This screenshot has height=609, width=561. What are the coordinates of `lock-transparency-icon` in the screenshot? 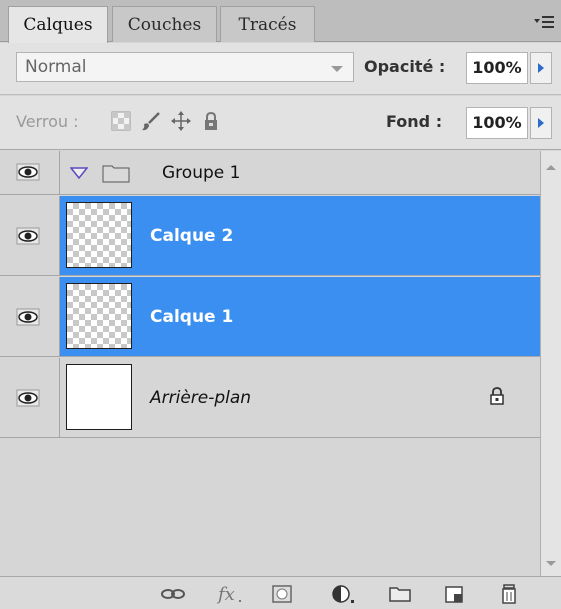 It's located at (121, 121).